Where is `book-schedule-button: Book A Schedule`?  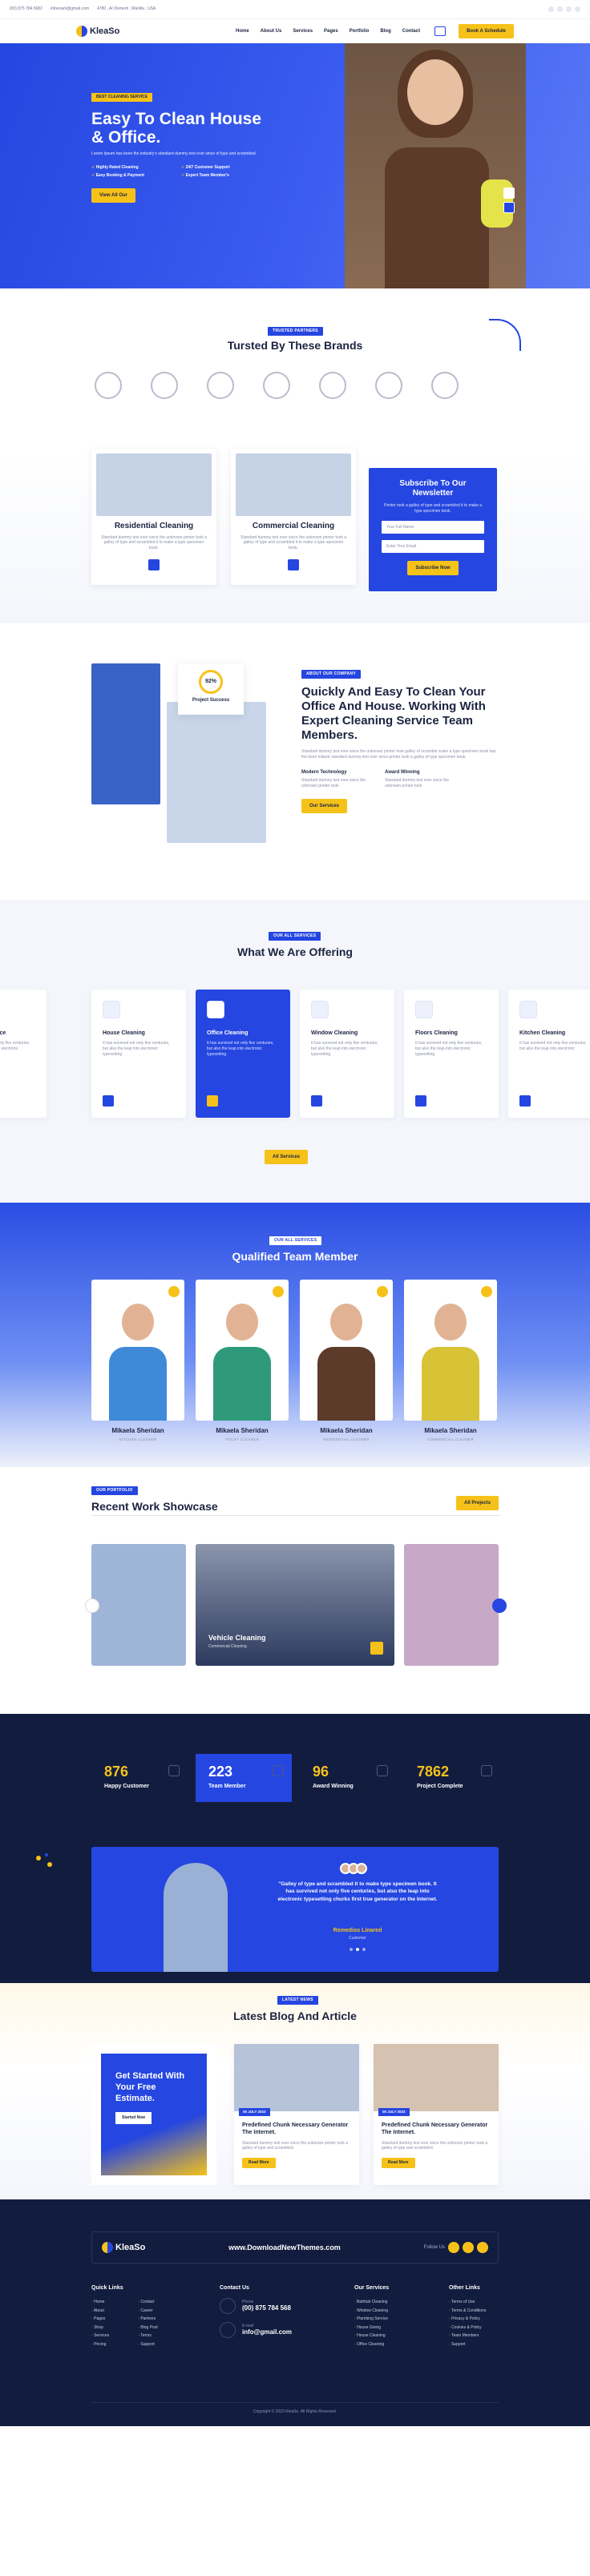
book-schedule-button: Book A Schedule is located at coordinates (486, 31).